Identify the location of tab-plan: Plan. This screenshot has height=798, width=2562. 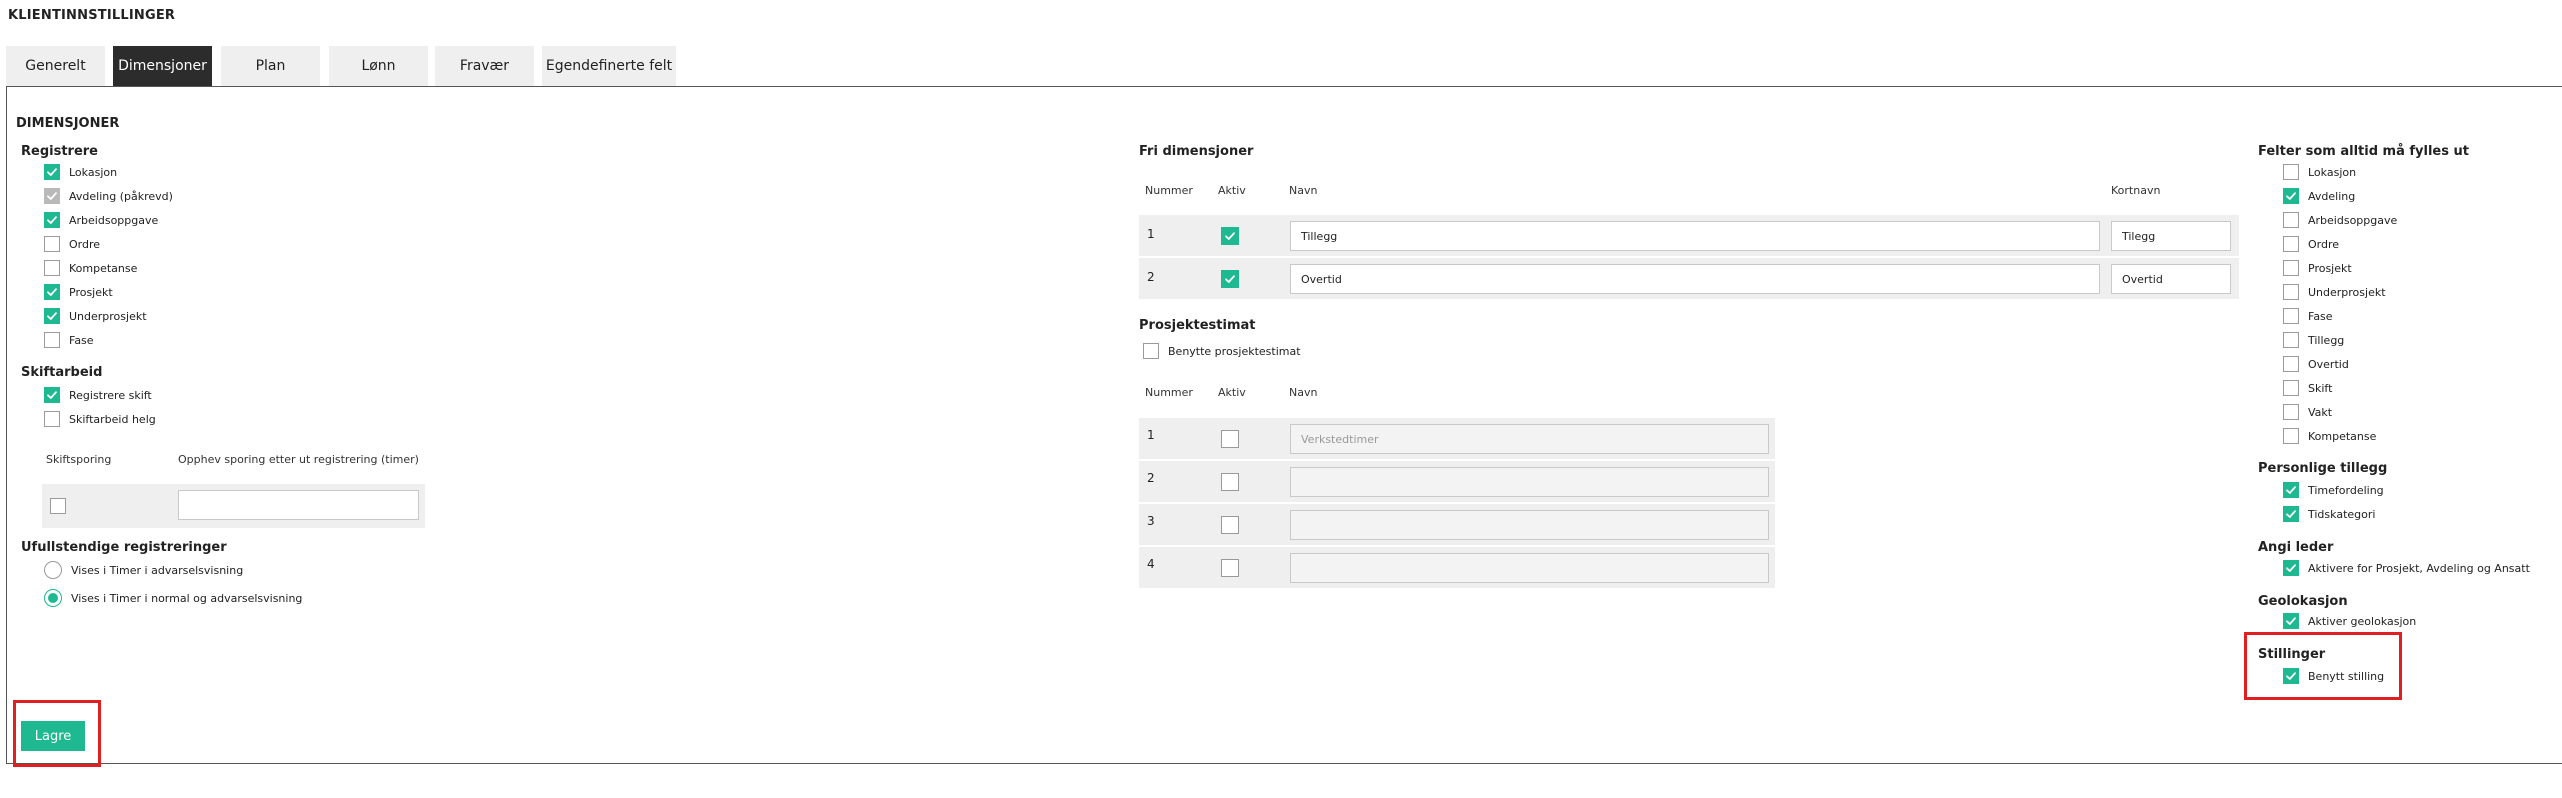
(270, 66).